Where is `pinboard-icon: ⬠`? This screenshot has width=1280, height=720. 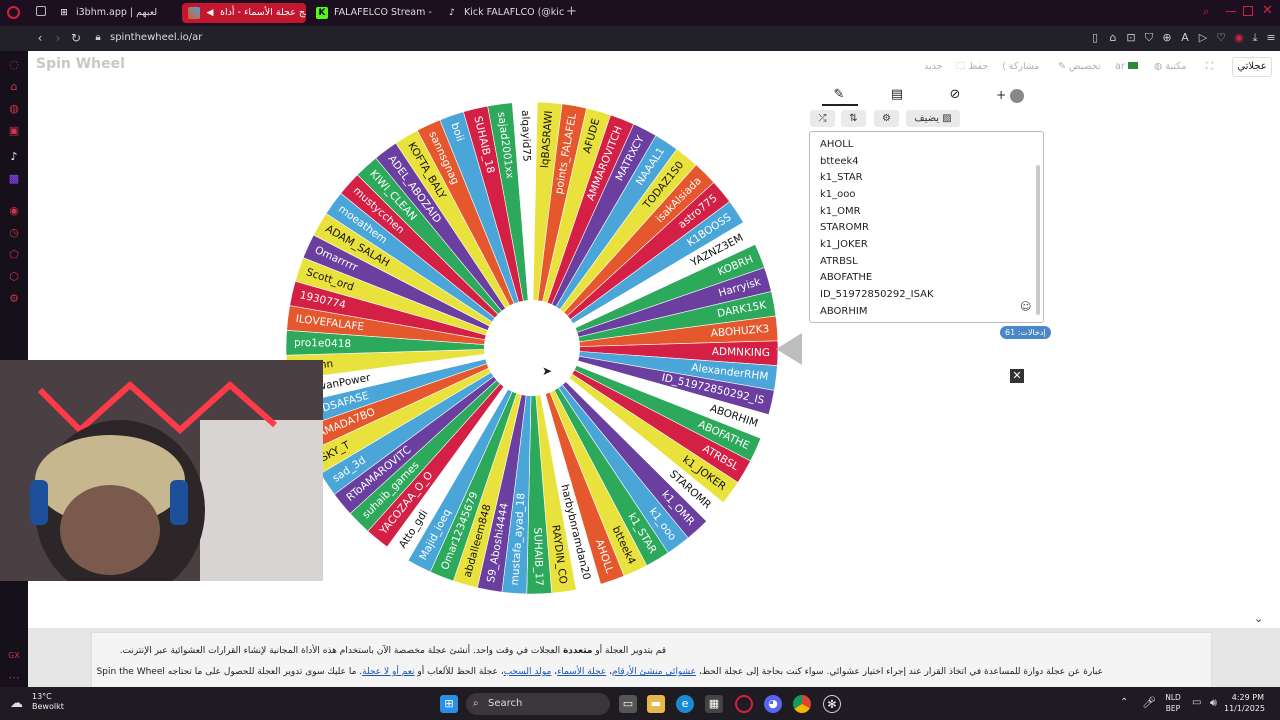
pinboard-icon: ⬠ is located at coordinates (14, 255).